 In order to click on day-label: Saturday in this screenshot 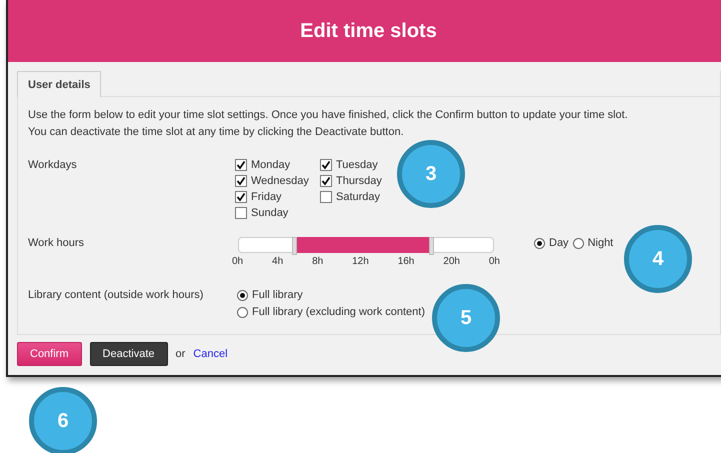, I will do `click(358, 197)`.